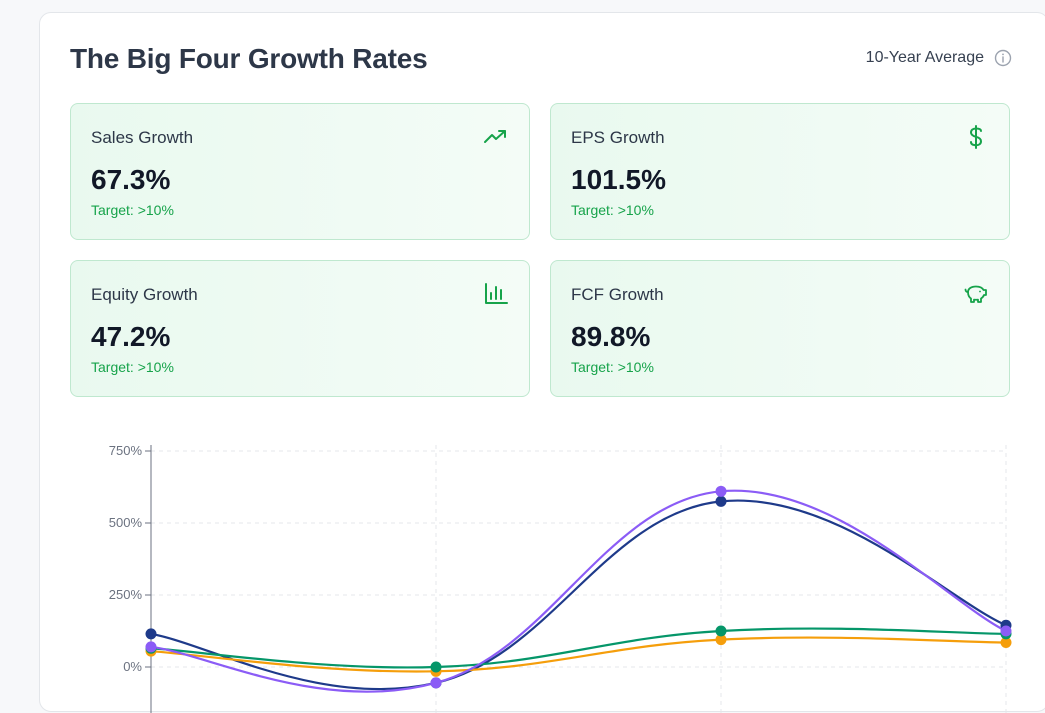 The image size is (1045, 713). Describe the element at coordinates (126, 522) in the screenshot. I see `y-tick-label: 500%` at that location.